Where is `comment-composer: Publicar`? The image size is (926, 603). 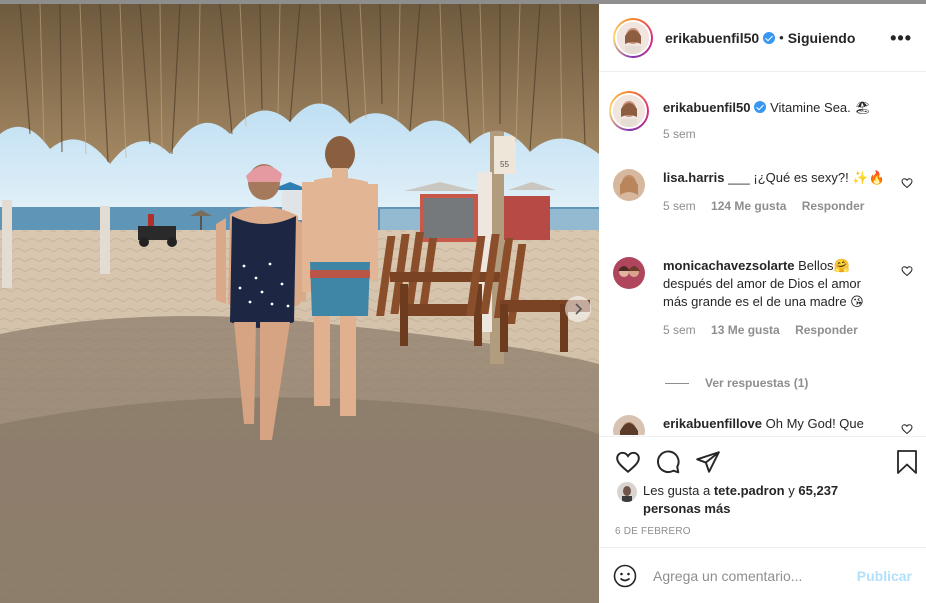
comment-composer: Publicar is located at coordinates (762, 575).